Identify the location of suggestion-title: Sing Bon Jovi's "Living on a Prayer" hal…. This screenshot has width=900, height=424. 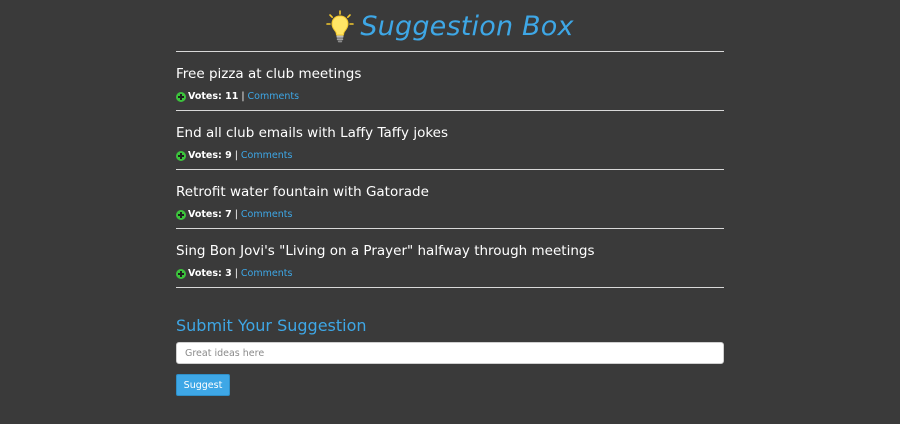
(385, 251).